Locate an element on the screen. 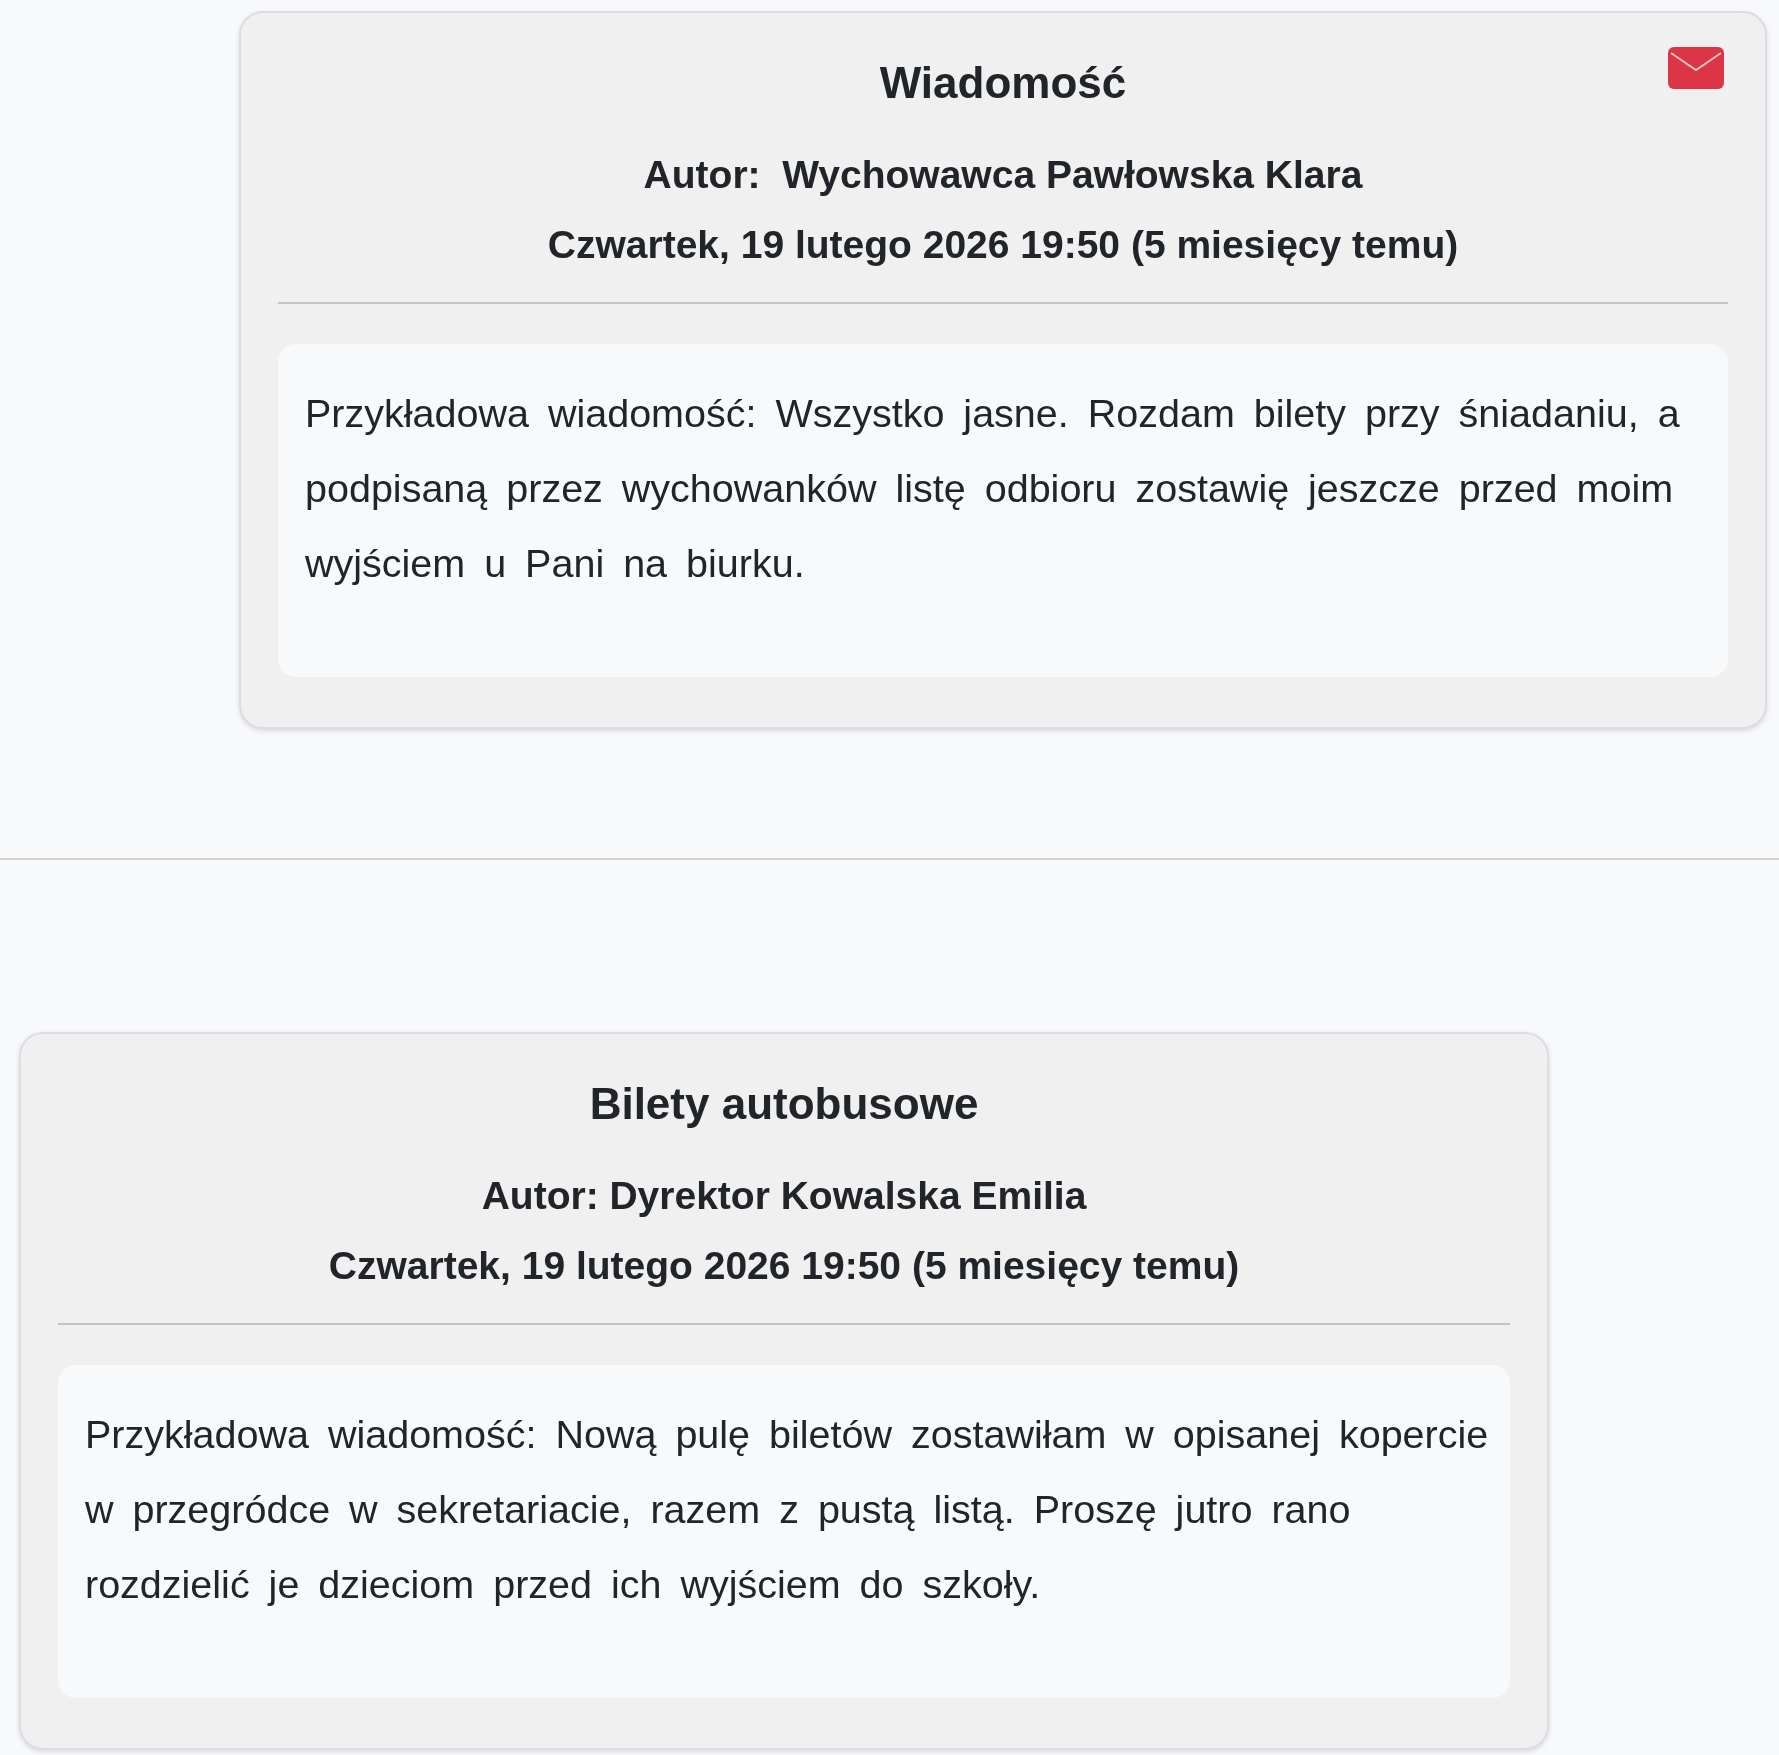  author-text: Autor: Dyrektor Kowalska Emilia is located at coordinates (784, 1196).